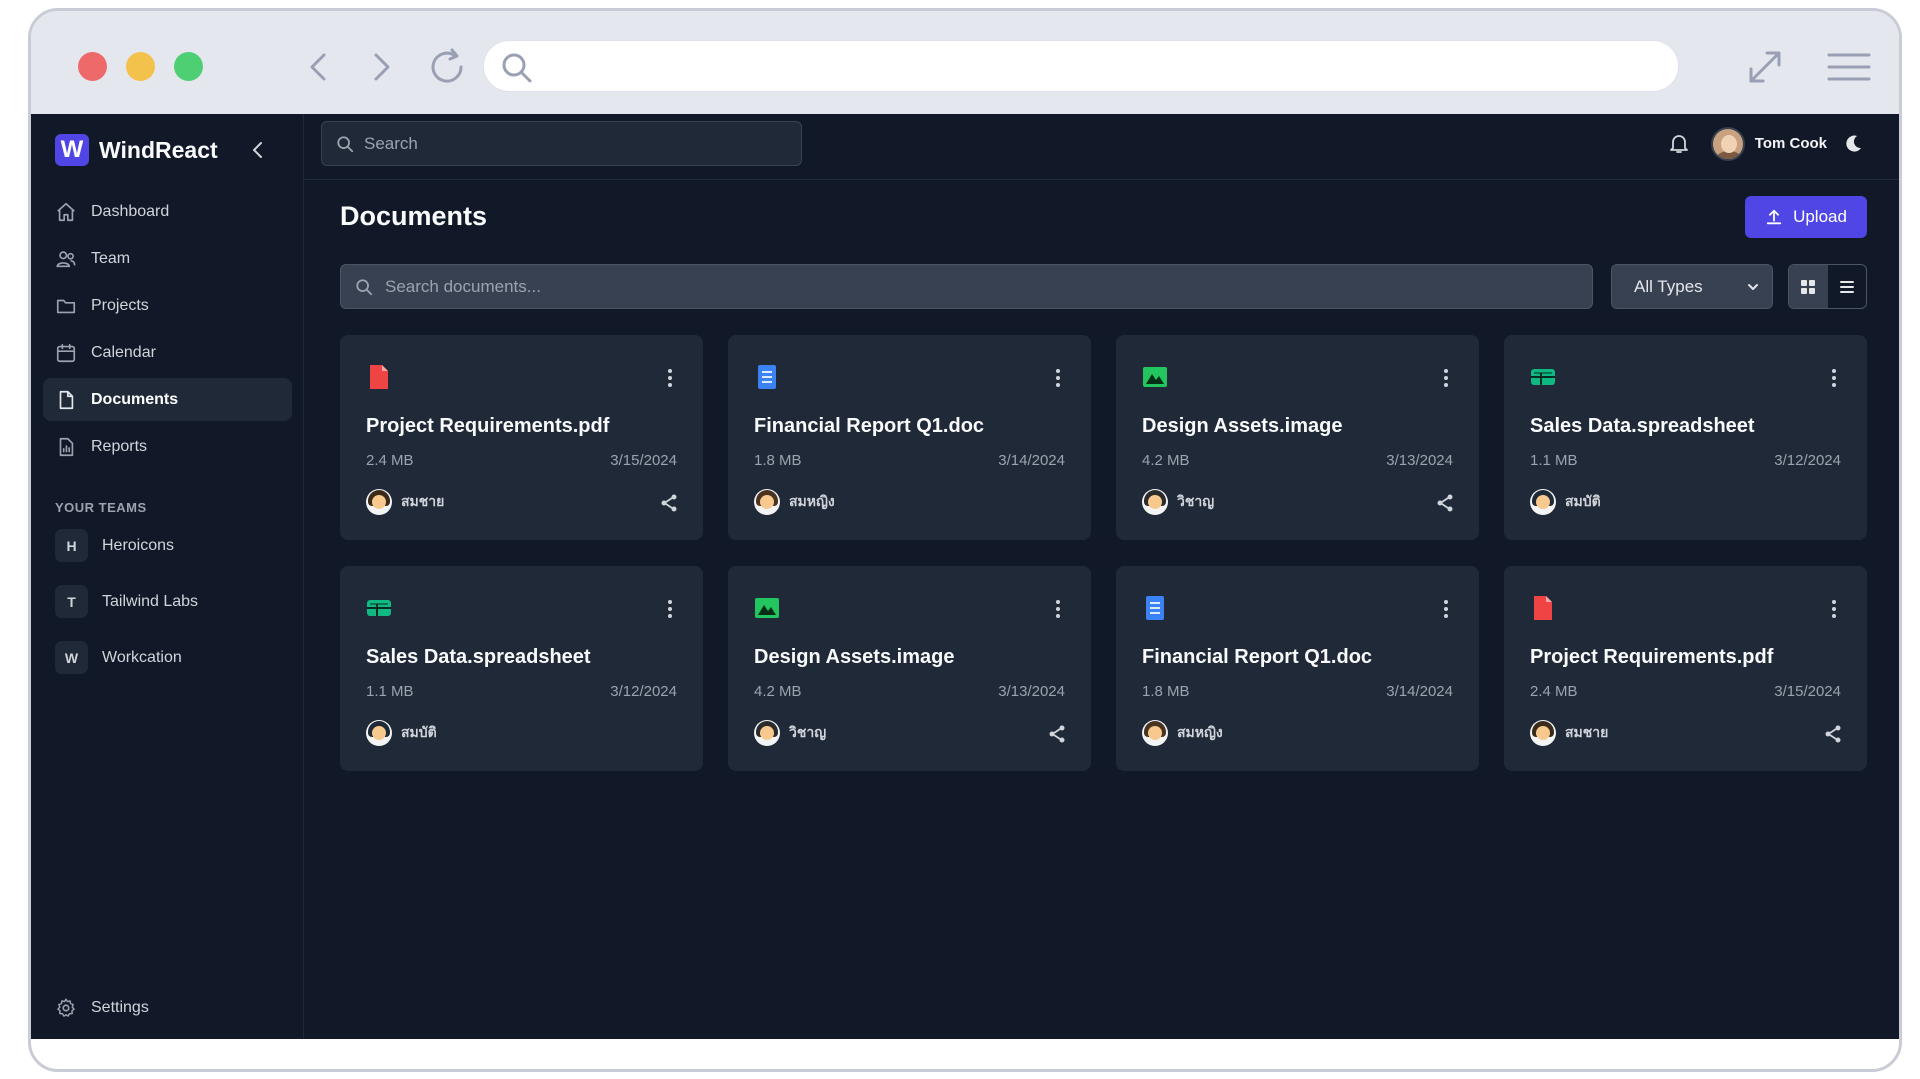 The image size is (1920, 1079). What do you see at coordinates (167, 601) in the screenshot?
I see `team-item-tailwind-labs: T Tailwind Labs` at bounding box center [167, 601].